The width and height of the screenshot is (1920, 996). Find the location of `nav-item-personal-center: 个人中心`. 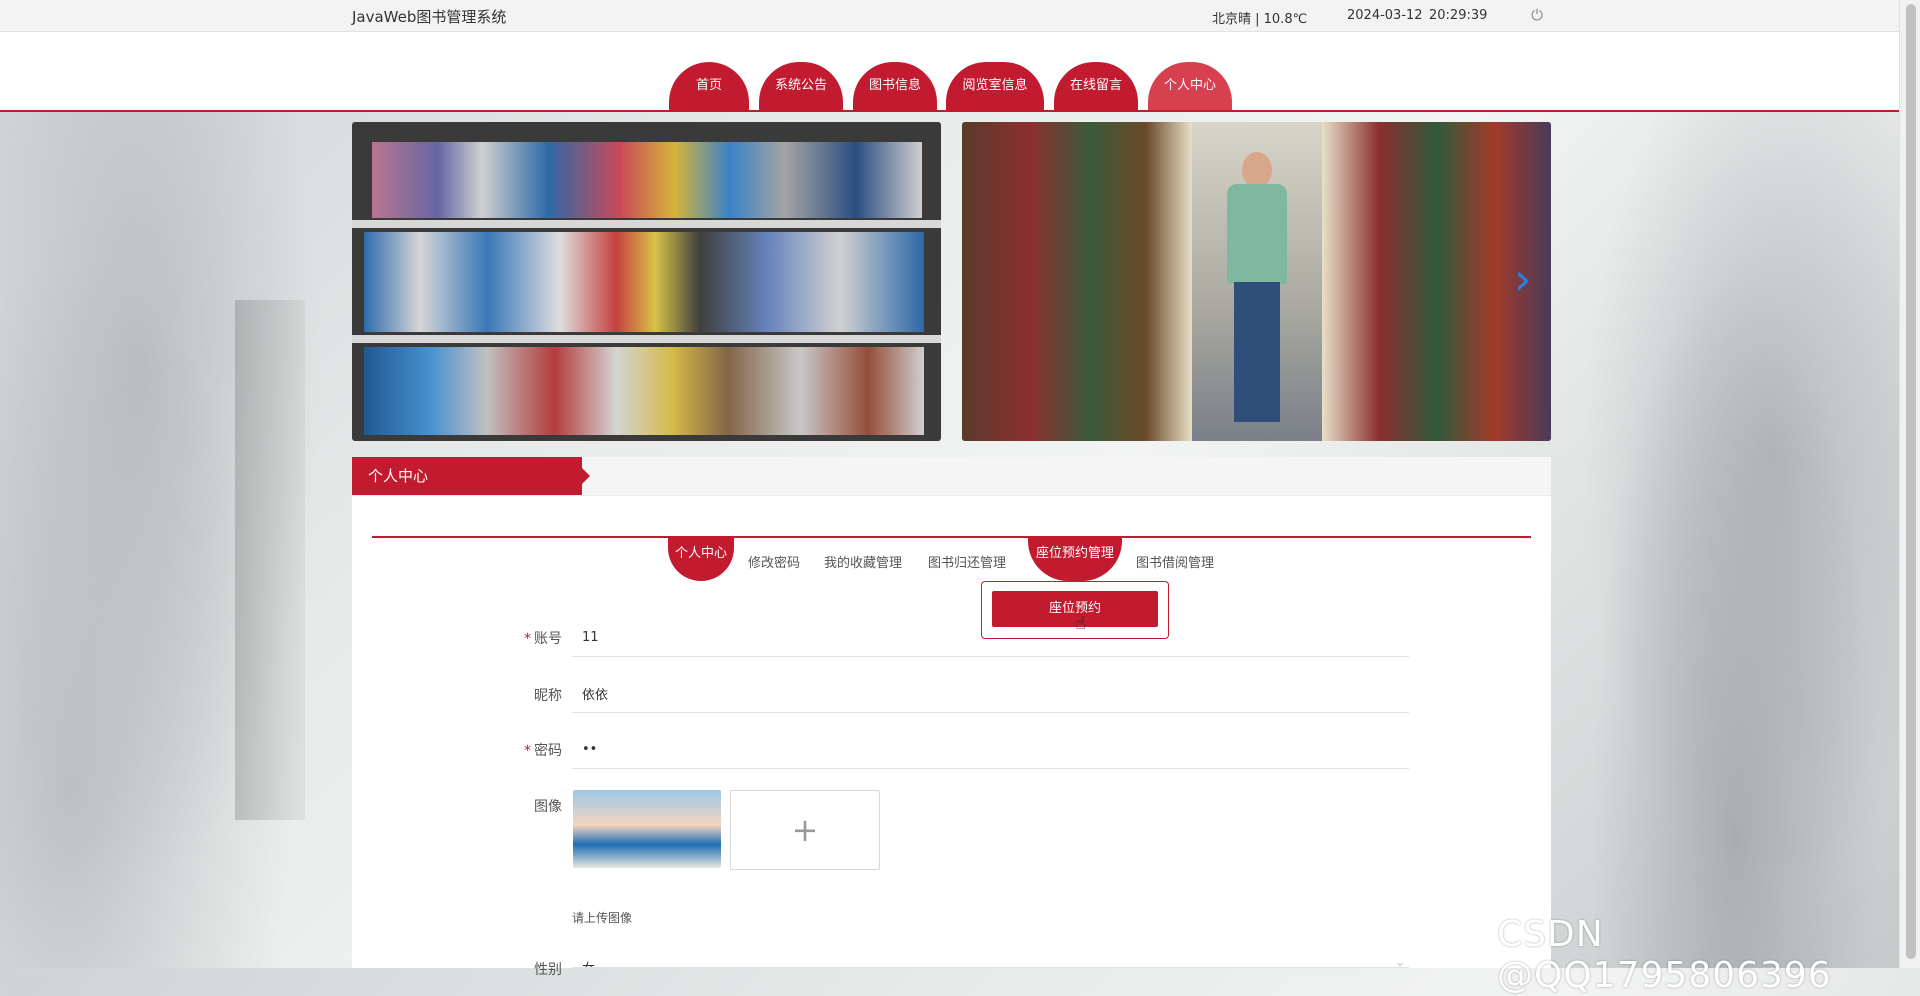

nav-item-personal-center: 个人中心 is located at coordinates (1190, 86).